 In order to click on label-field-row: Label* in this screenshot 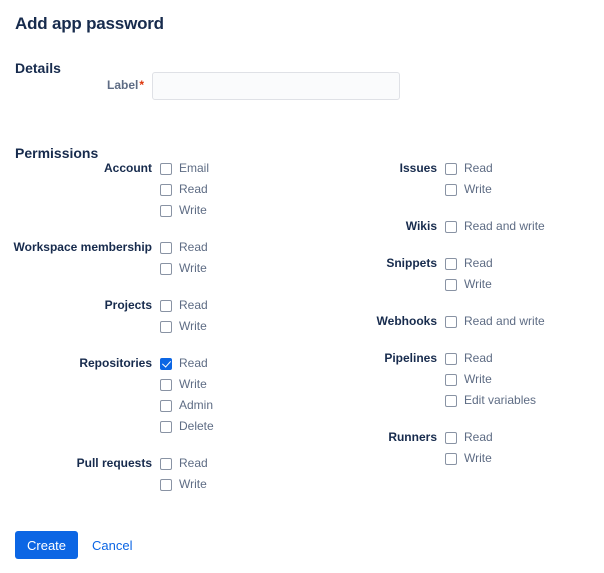, I will do `click(210, 86)`.